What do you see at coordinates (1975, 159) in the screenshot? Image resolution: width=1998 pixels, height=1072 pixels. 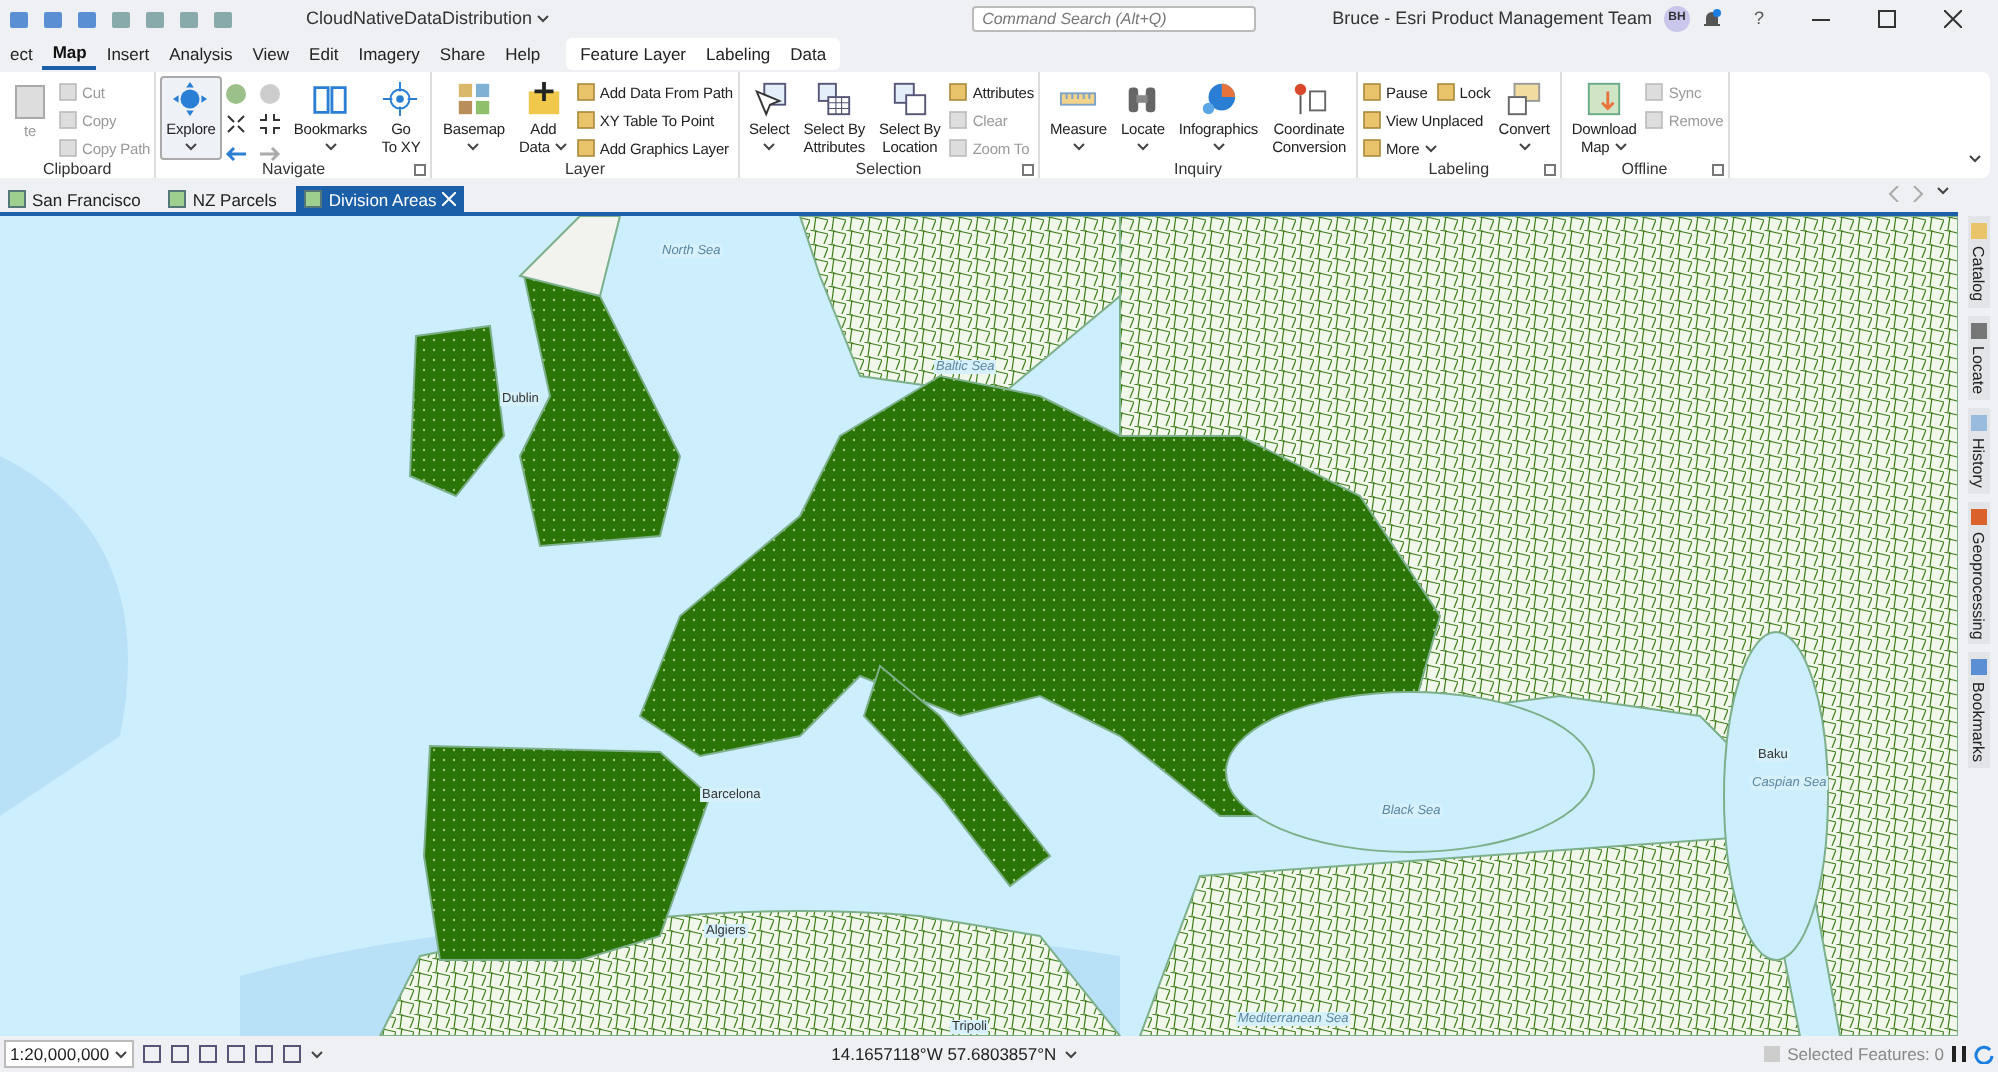 I see `collapse-icon` at bounding box center [1975, 159].